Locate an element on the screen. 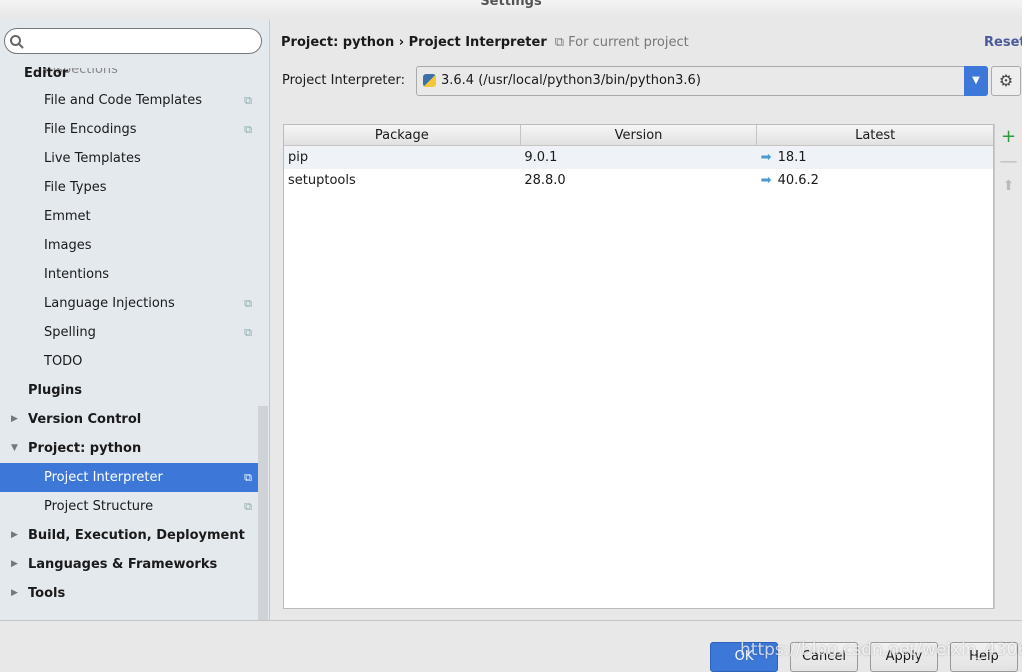 Image resolution: width=1022 pixels, height=672 pixels. search-icon is located at coordinates (17, 42).